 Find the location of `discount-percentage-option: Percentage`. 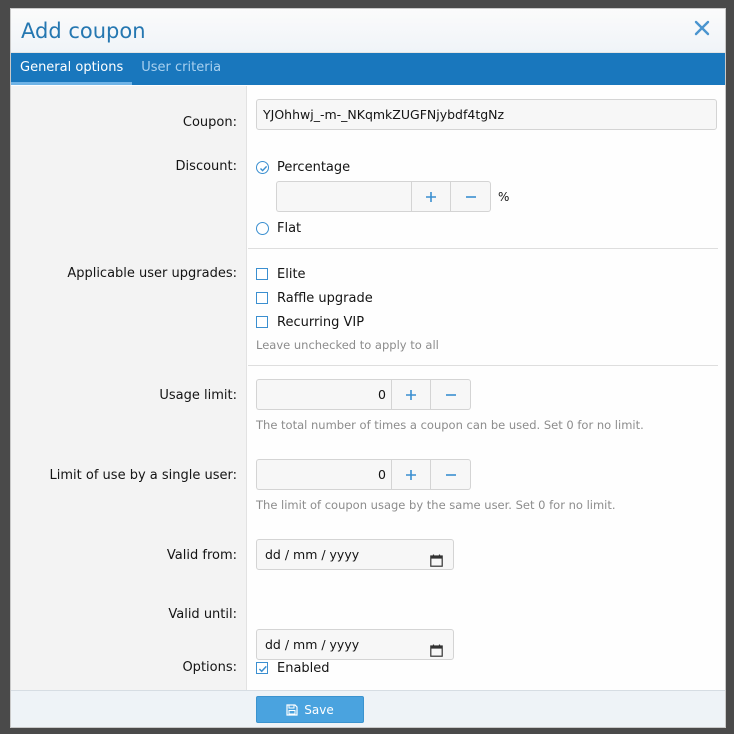

discount-percentage-option: Percentage is located at coordinates (303, 167).